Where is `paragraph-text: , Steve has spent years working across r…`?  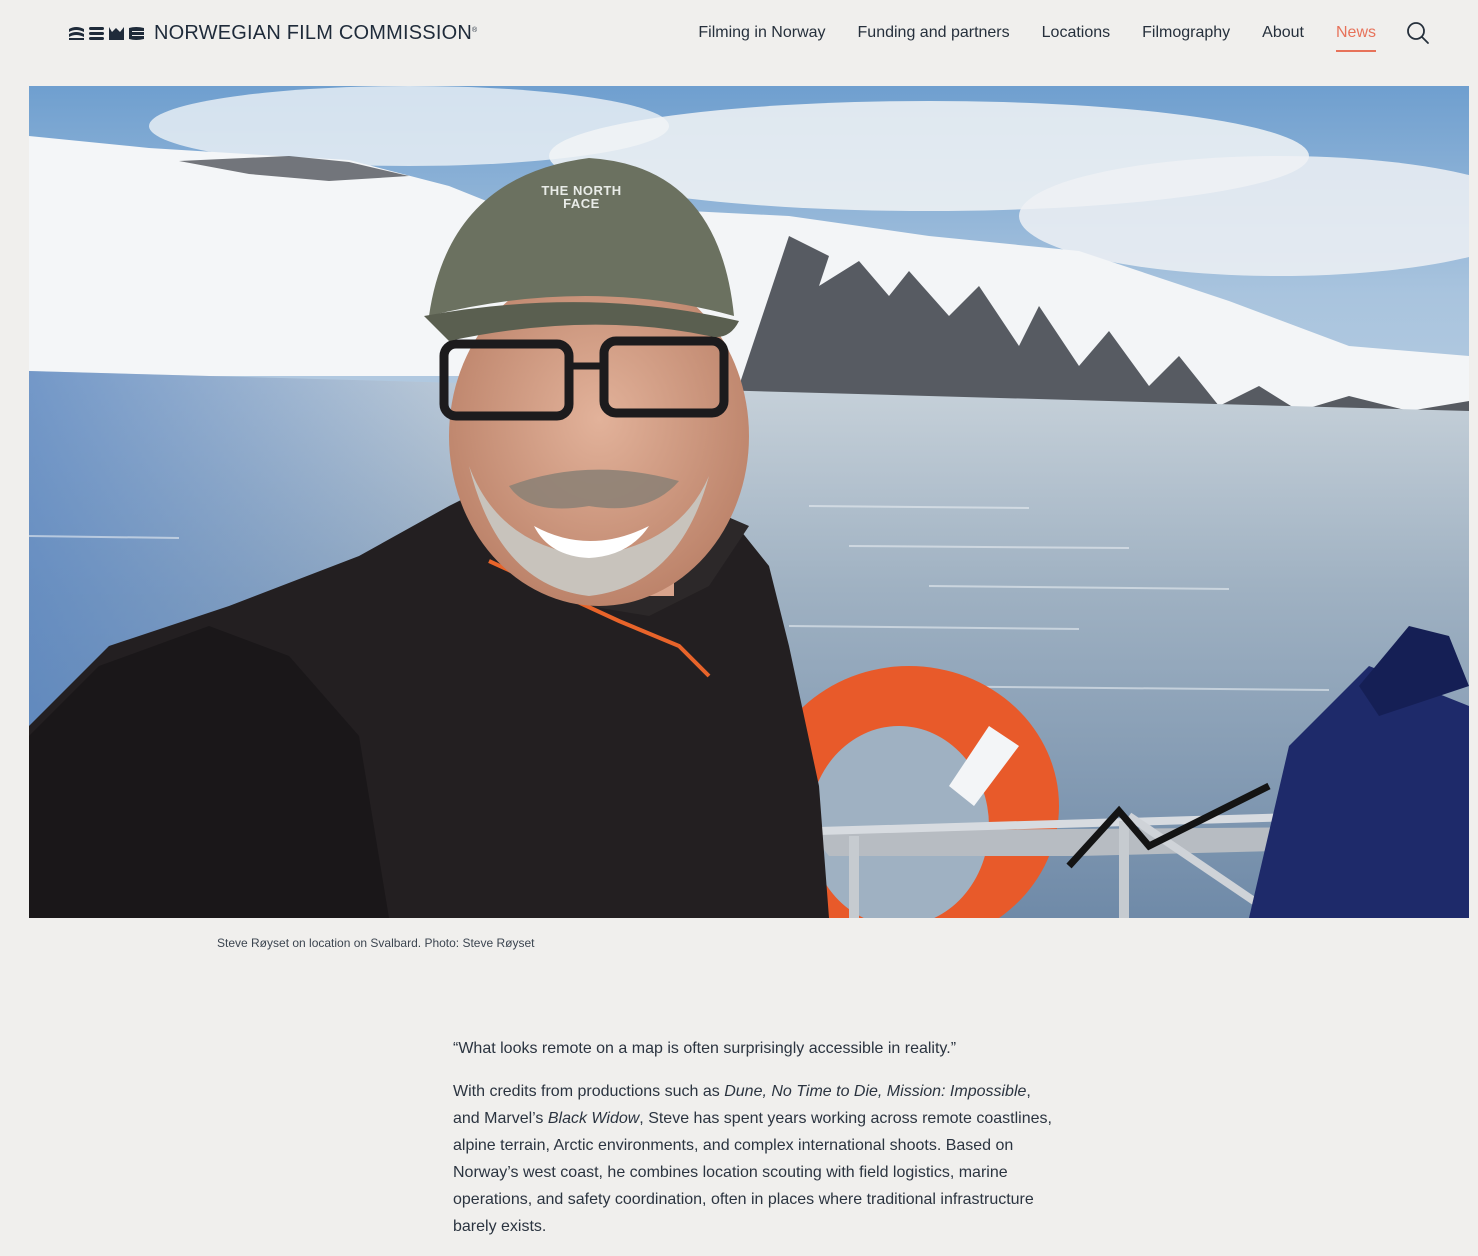
paragraph-text: , Steve has spent years working across r… is located at coordinates (752, 1172).